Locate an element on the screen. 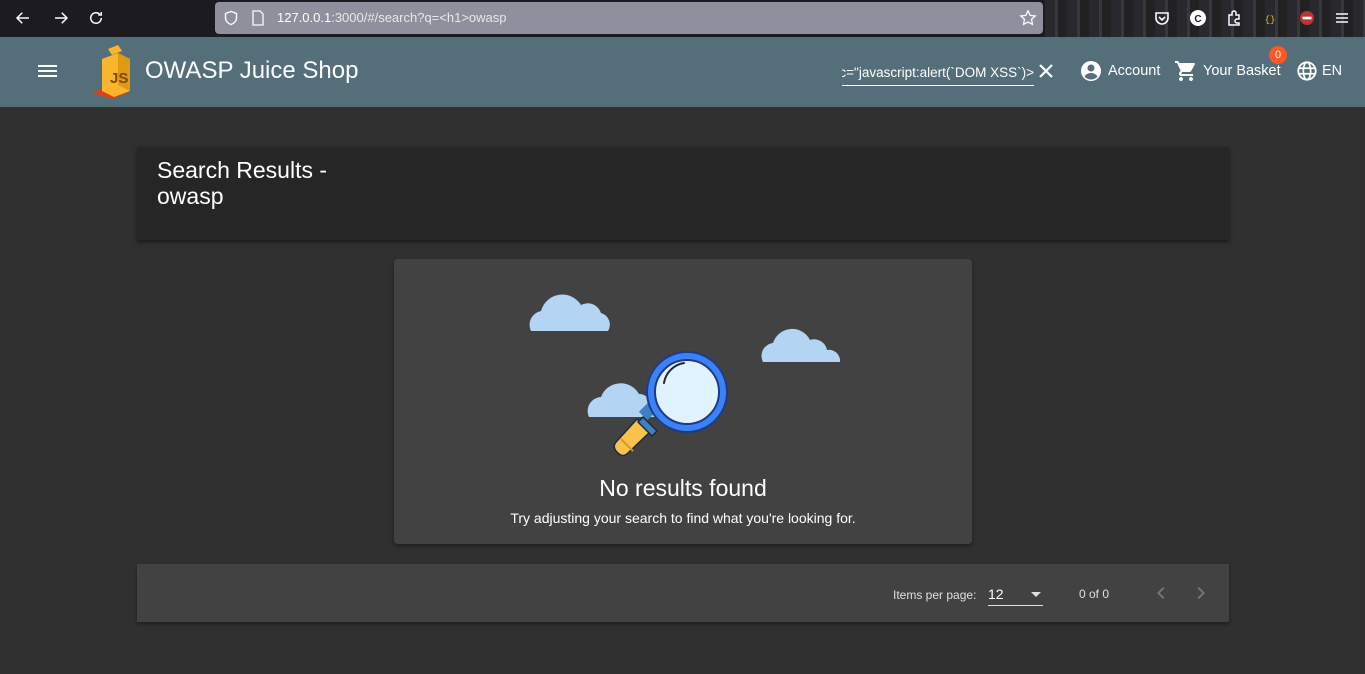 This screenshot has width=1365, height=674. addon-stop-icon is located at coordinates (1307, 18).